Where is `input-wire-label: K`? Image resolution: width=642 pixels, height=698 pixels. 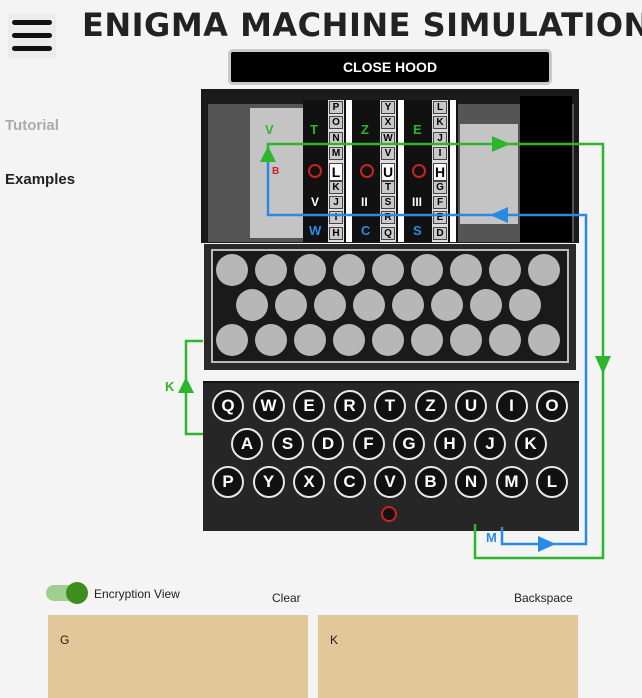
input-wire-label: K is located at coordinates (170, 386).